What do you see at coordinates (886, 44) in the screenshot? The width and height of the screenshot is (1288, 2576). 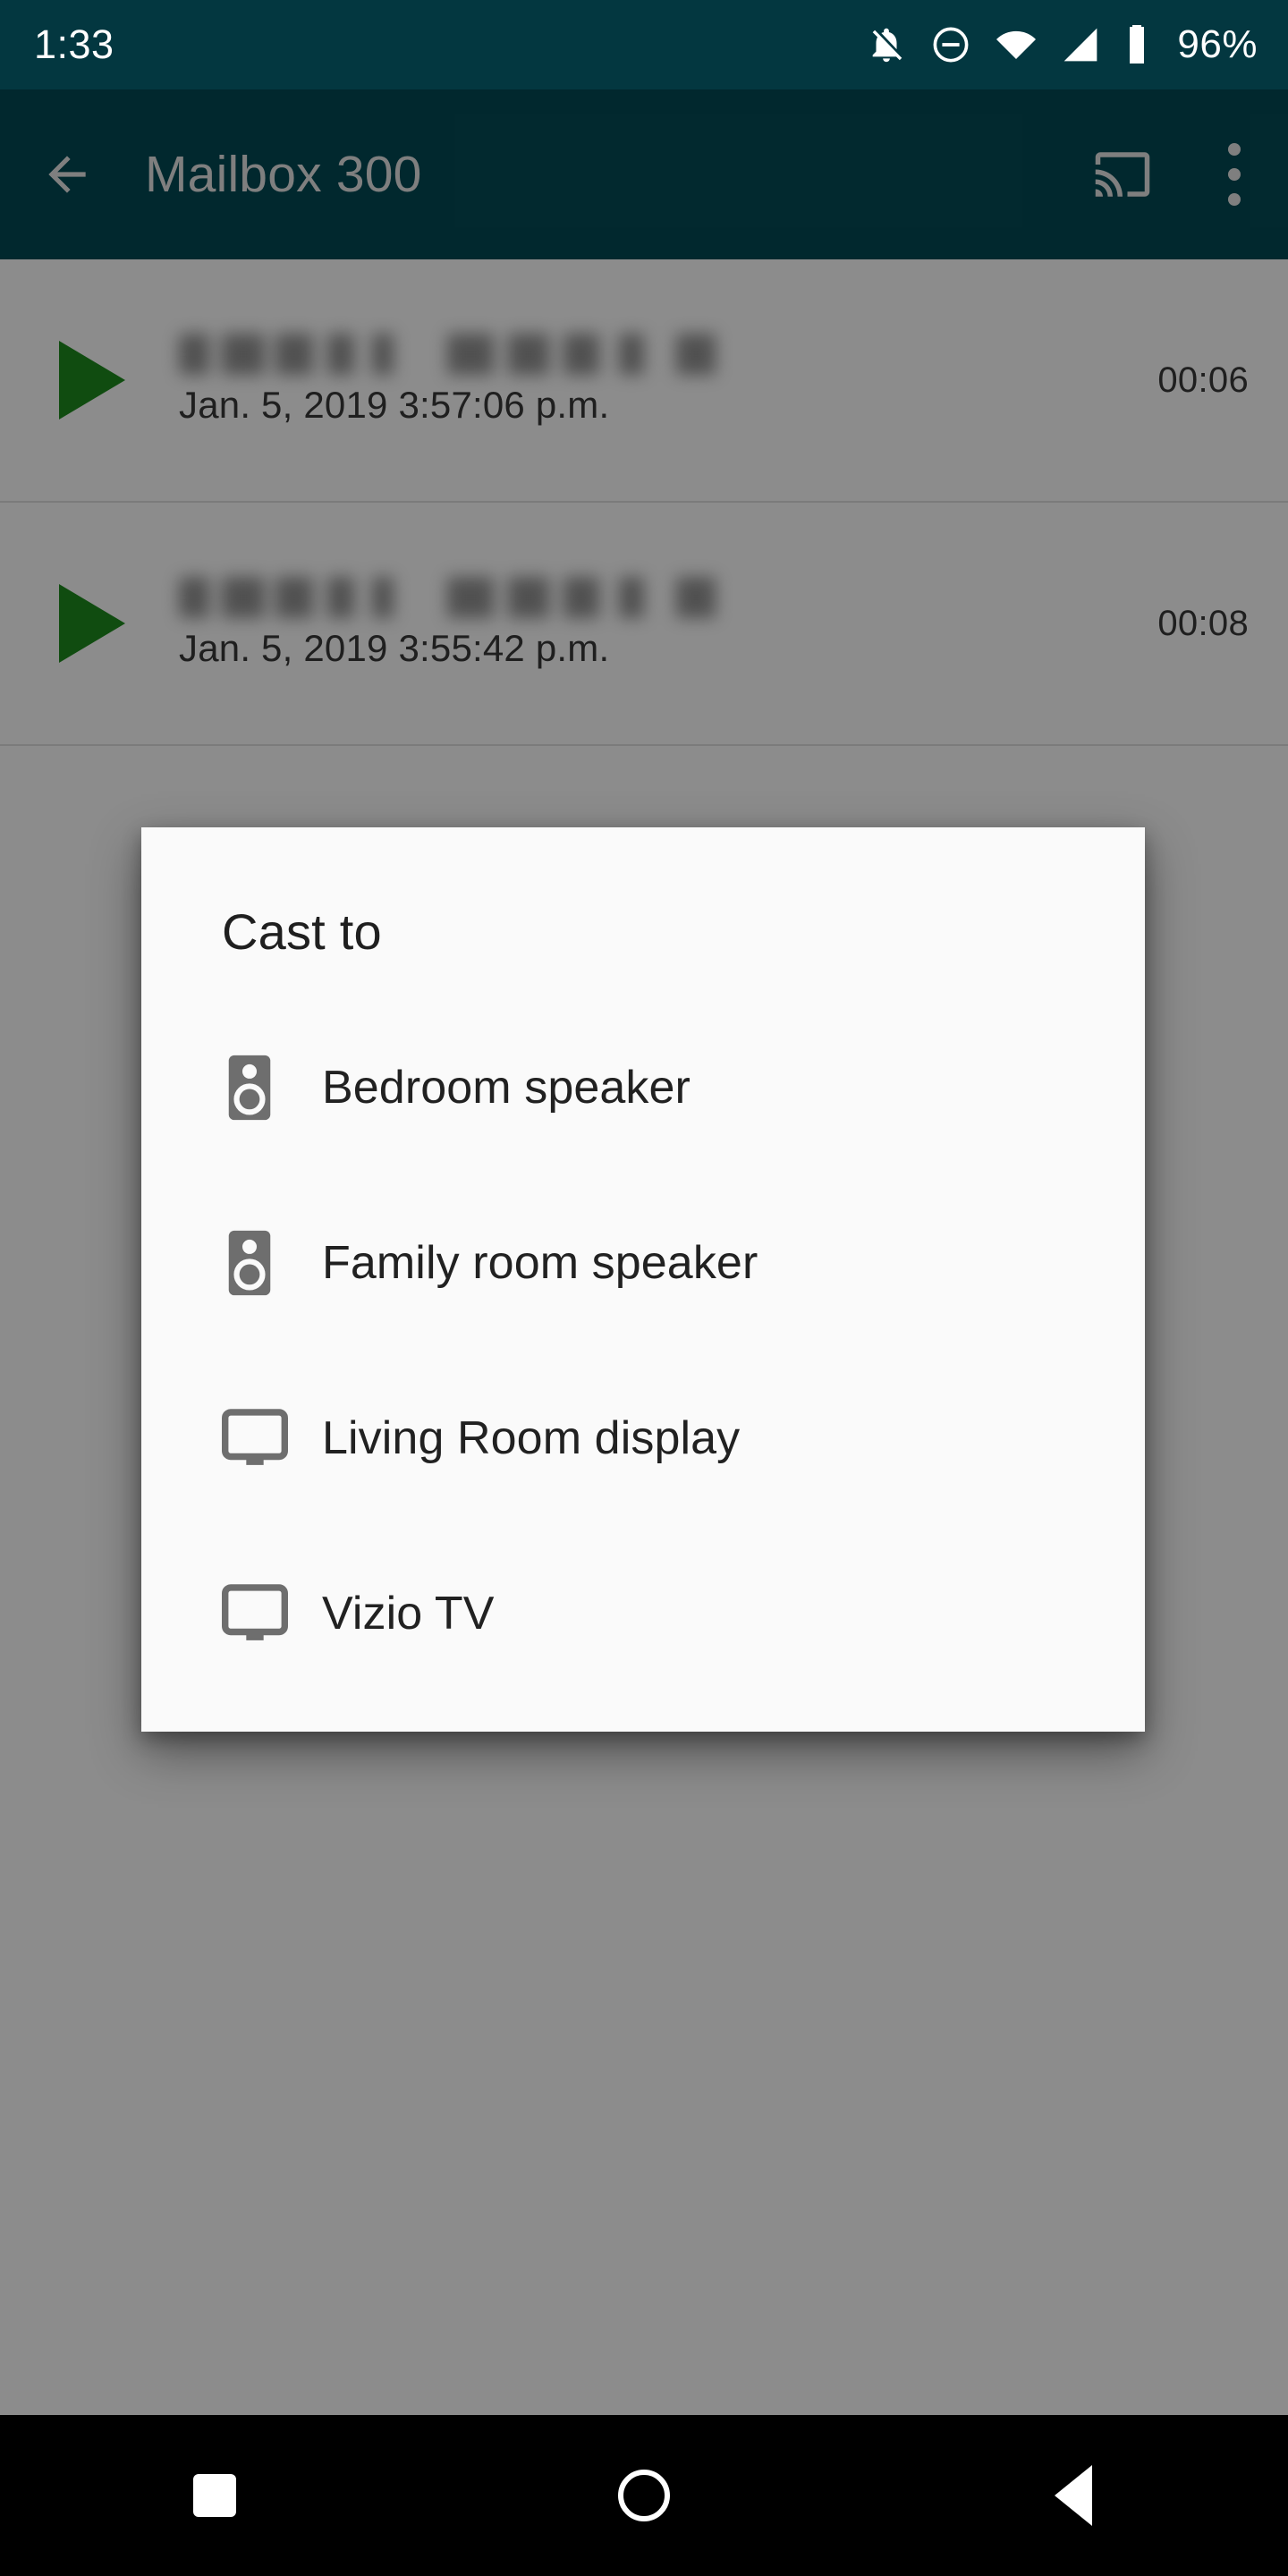 I see `notifications-off-icon` at bounding box center [886, 44].